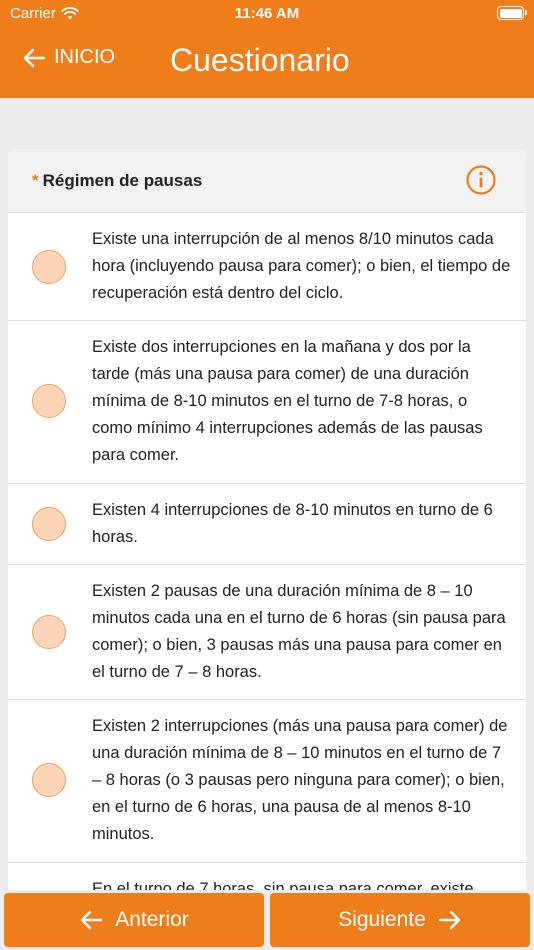 The height and width of the screenshot is (950, 534). Describe the element at coordinates (267, 181) in the screenshot. I see `question-header: * Régimen de pausas` at that location.